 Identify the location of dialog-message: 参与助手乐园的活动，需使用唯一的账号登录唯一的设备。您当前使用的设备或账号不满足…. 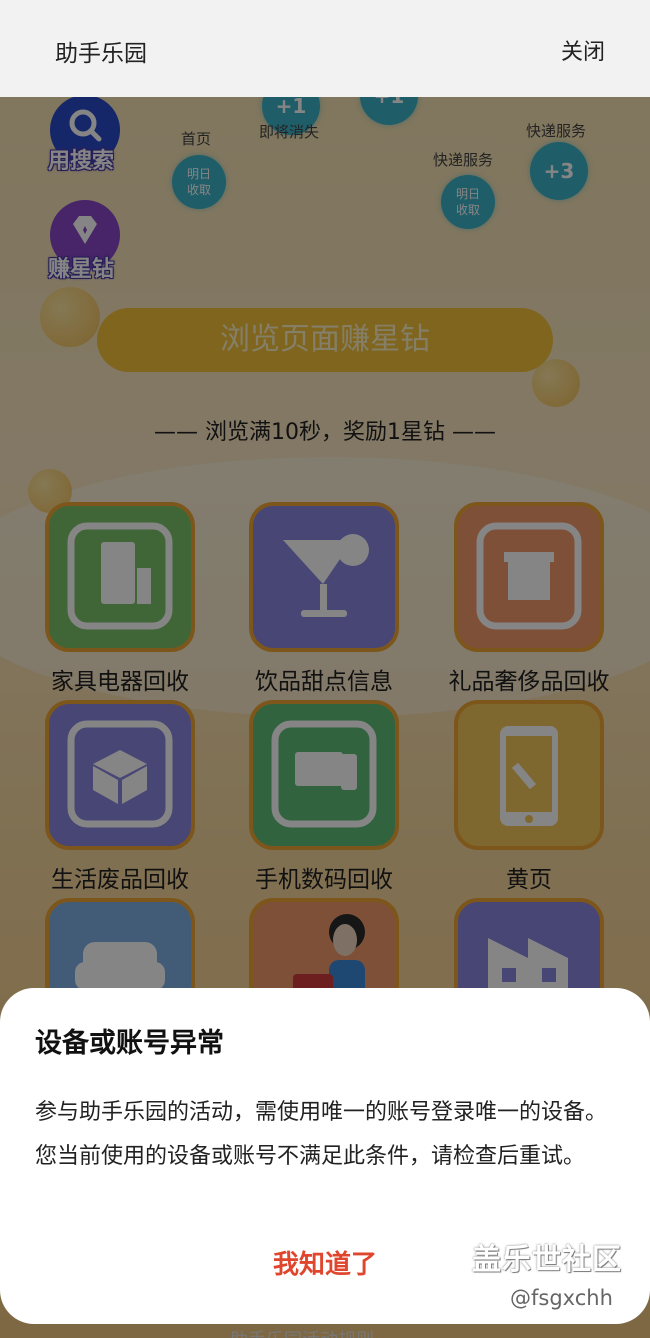
(321, 1134).